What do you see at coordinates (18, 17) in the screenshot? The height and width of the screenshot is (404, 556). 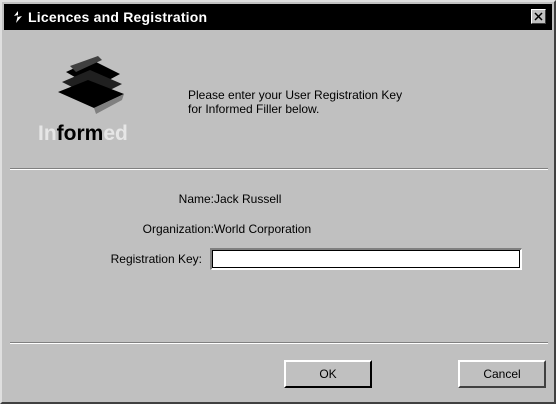 I see `app-icon` at bounding box center [18, 17].